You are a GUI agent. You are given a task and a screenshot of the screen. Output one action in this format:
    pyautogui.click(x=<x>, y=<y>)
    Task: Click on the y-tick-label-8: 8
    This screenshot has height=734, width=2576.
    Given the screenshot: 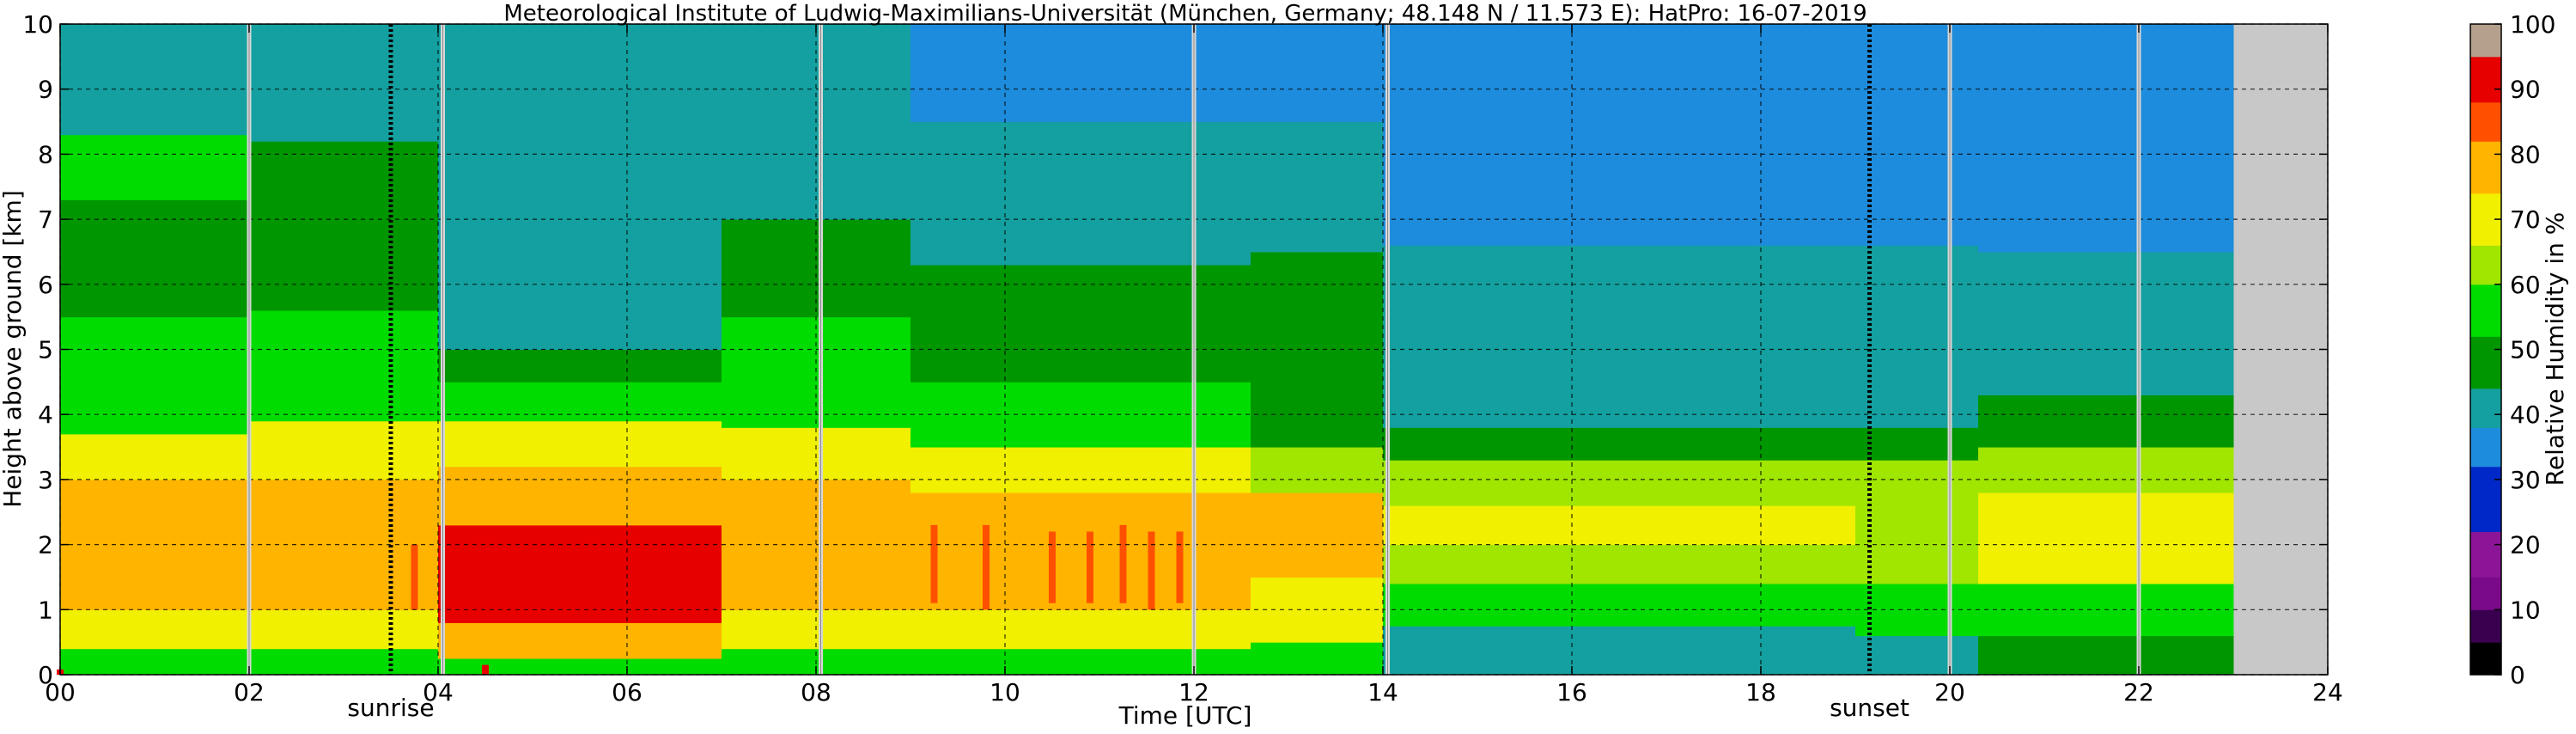 What is the action you would take?
    pyautogui.click(x=45, y=154)
    